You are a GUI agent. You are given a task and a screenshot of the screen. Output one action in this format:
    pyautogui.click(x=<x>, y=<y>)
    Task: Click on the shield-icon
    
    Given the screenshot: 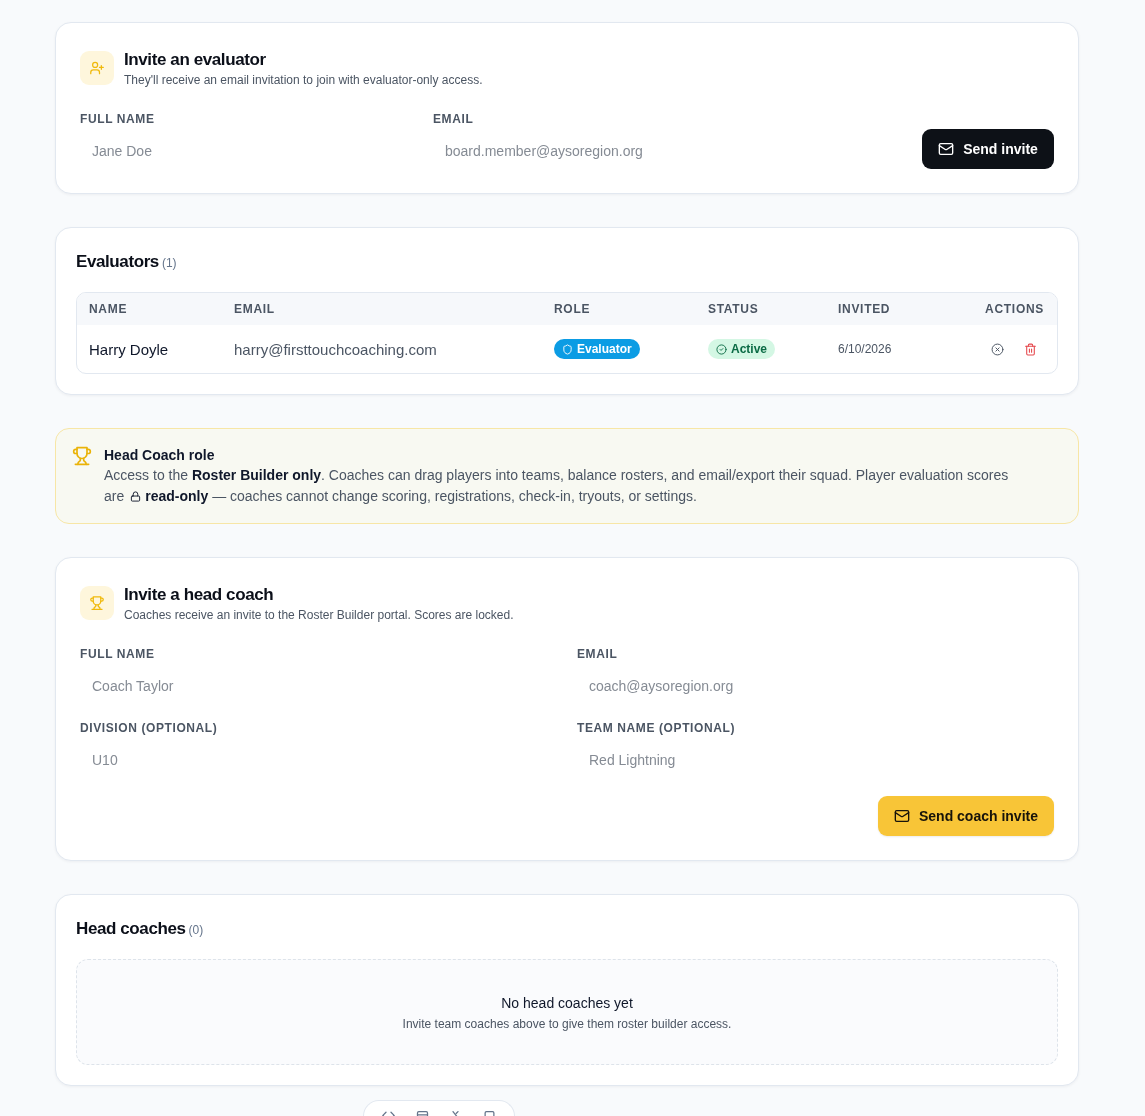 What is the action you would take?
    pyautogui.click(x=567, y=349)
    